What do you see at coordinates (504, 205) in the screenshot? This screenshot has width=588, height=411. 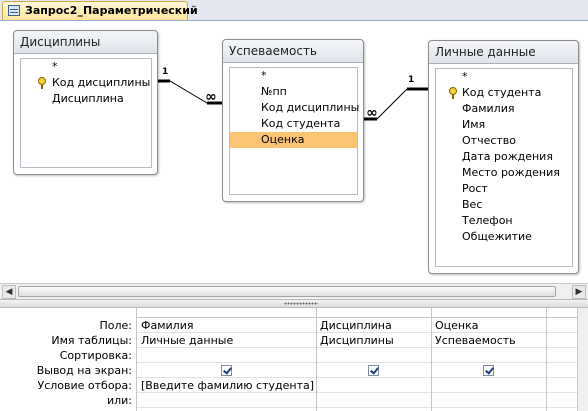 I see `field-item: Вес` at bounding box center [504, 205].